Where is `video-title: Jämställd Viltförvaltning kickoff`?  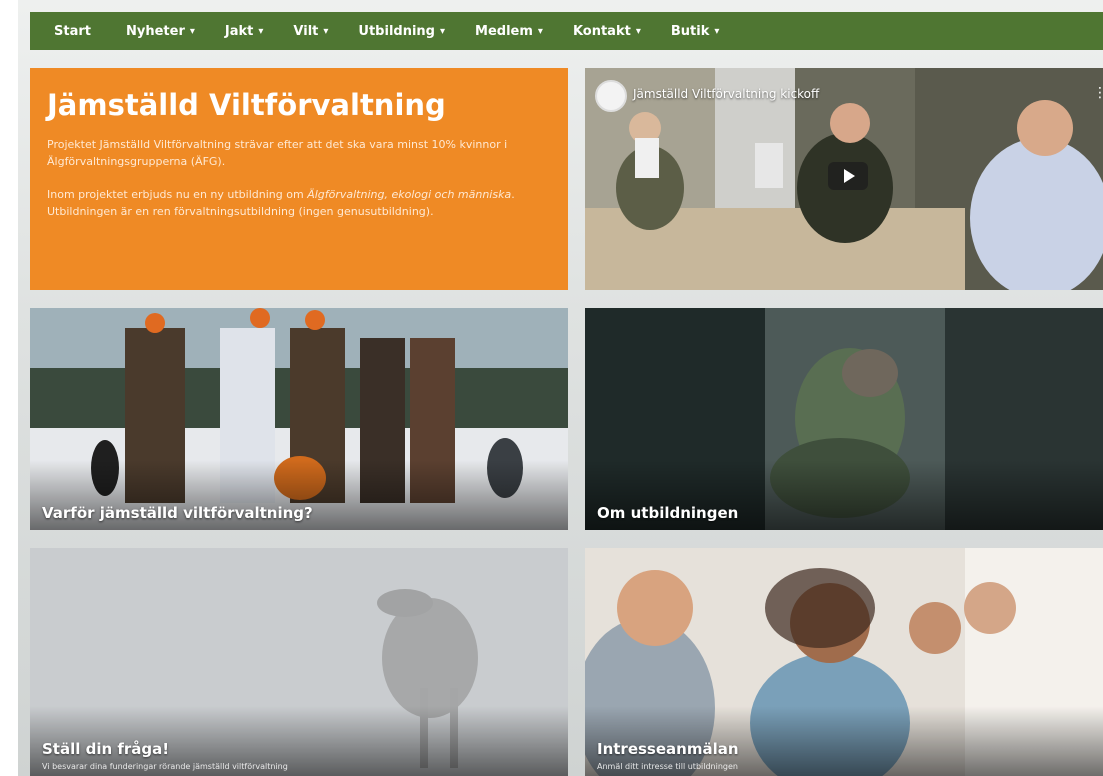
video-title: Jämställd Viltförvaltning kickoff is located at coordinates (726, 94).